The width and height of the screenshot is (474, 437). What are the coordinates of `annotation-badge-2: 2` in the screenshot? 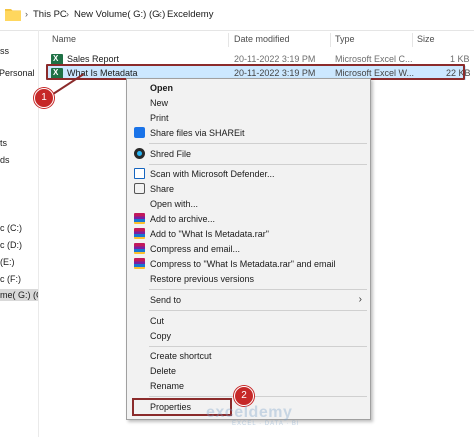 It's located at (244, 396).